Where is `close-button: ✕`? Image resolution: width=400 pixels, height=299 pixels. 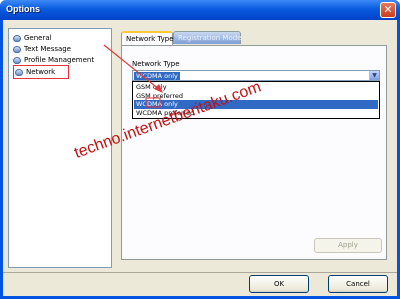 close-button: ✕ is located at coordinates (388, 10).